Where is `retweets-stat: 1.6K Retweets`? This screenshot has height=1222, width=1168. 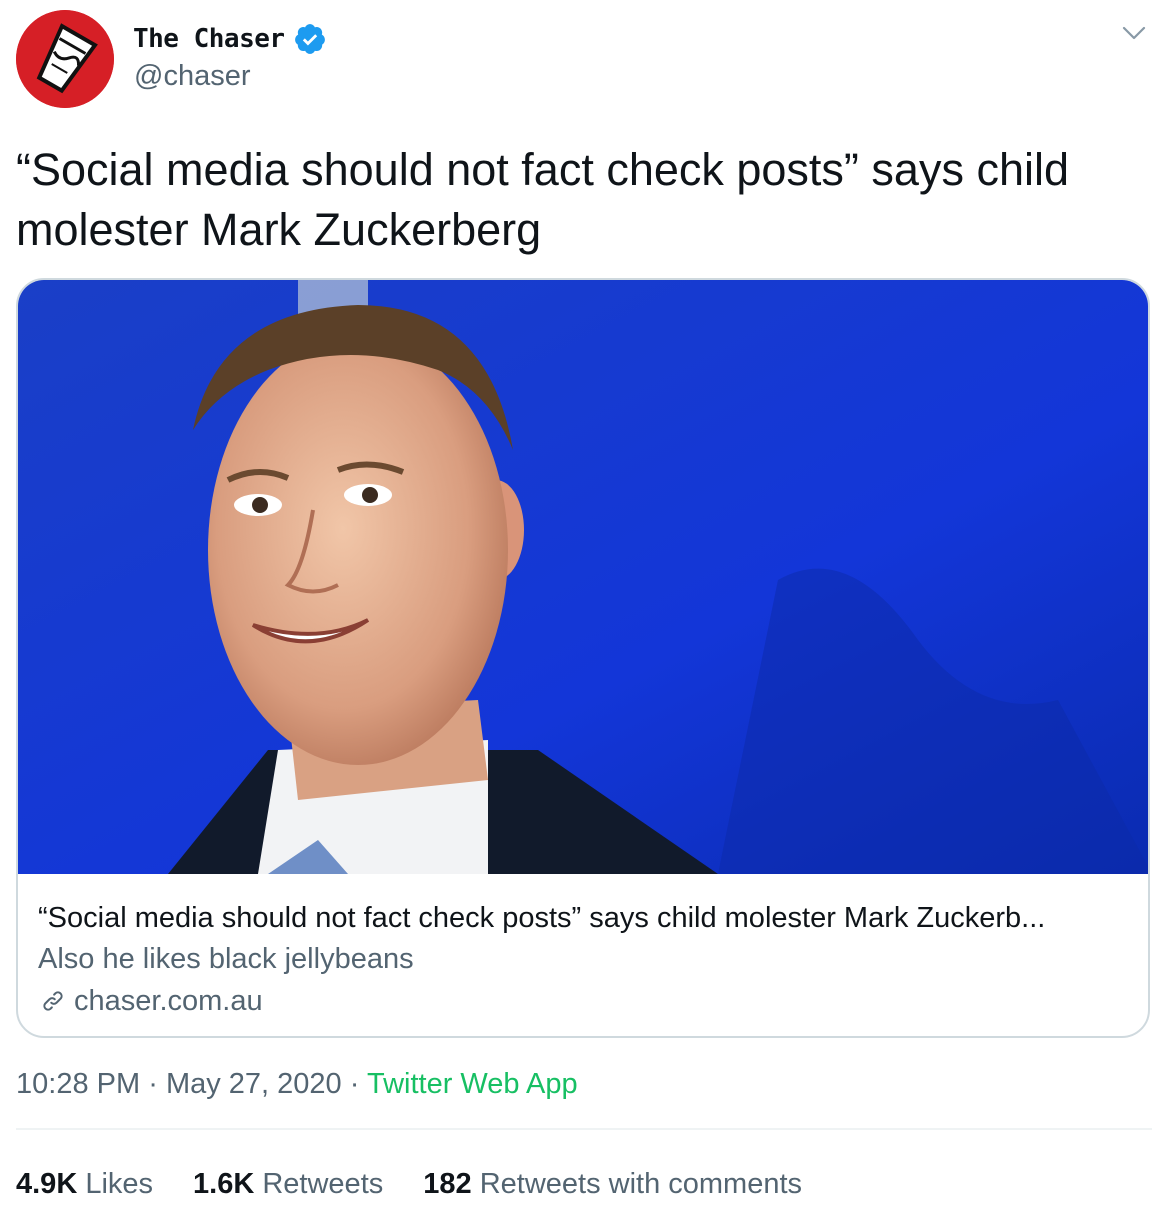
retweets-stat: 1.6K Retweets is located at coordinates (288, 1184).